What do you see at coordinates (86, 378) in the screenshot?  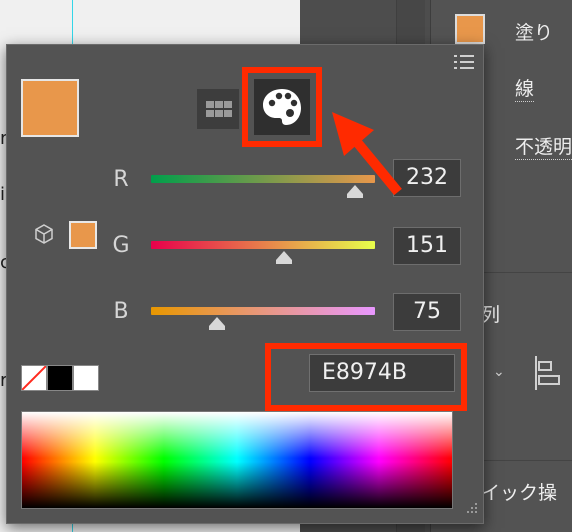 I see `white-color-swatch` at bounding box center [86, 378].